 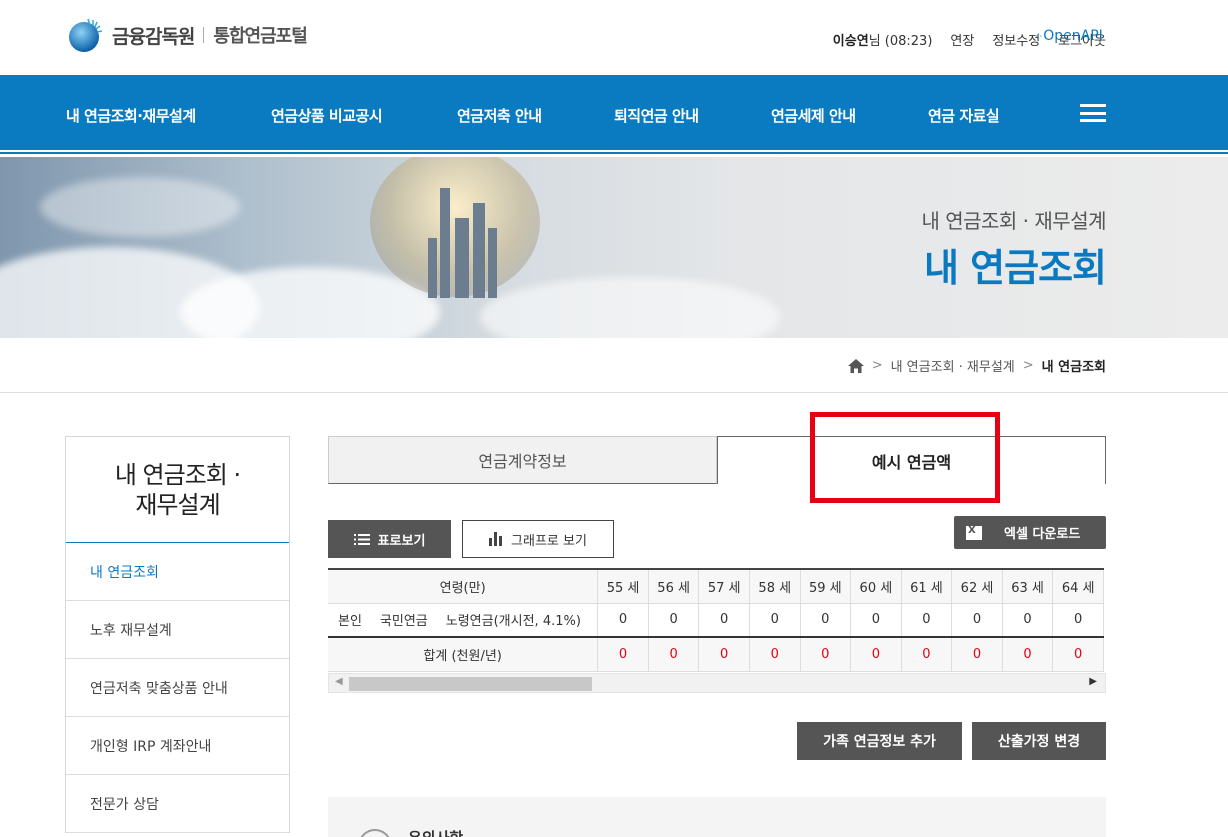 What do you see at coordinates (435, 832) in the screenshot?
I see `notice-title: 유의사항` at bounding box center [435, 832].